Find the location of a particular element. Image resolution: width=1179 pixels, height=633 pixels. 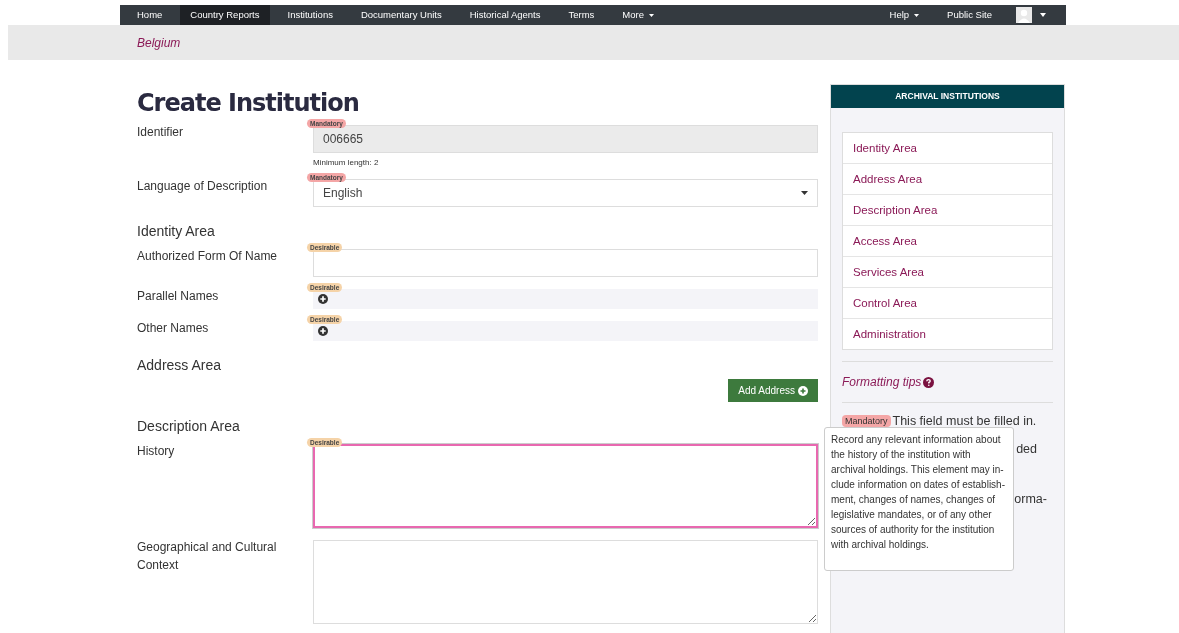

input-field is located at coordinates (565, 263).